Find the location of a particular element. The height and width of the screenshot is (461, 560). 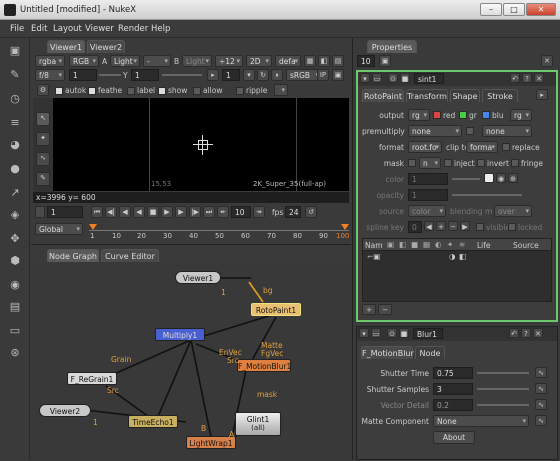

node-name-field: sint1 is located at coordinates (429, 78).